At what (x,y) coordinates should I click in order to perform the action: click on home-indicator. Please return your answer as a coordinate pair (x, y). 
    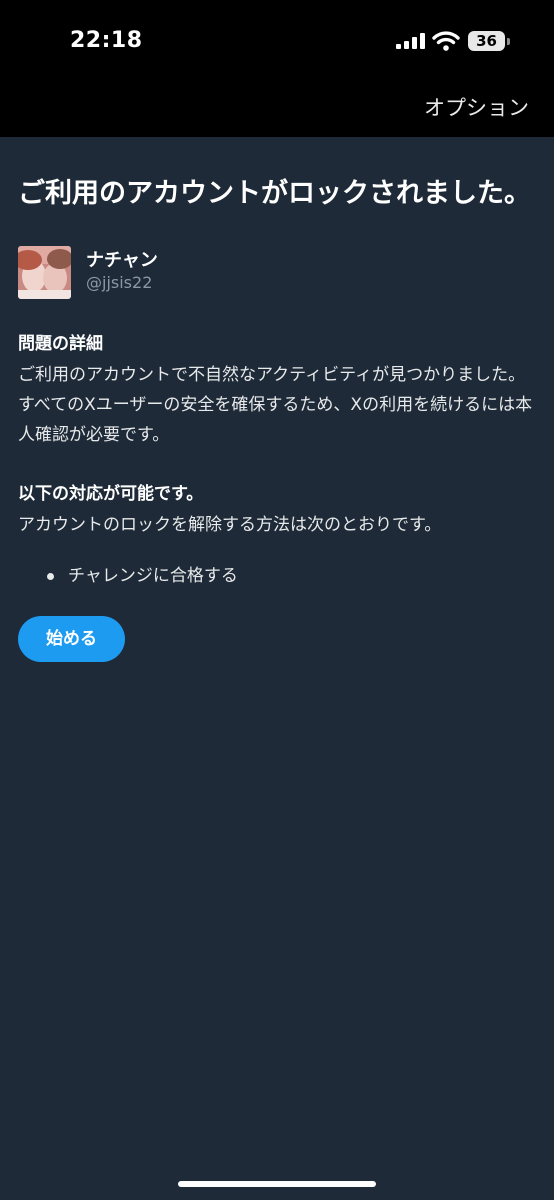
    Looking at the image, I should click on (277, 1184).